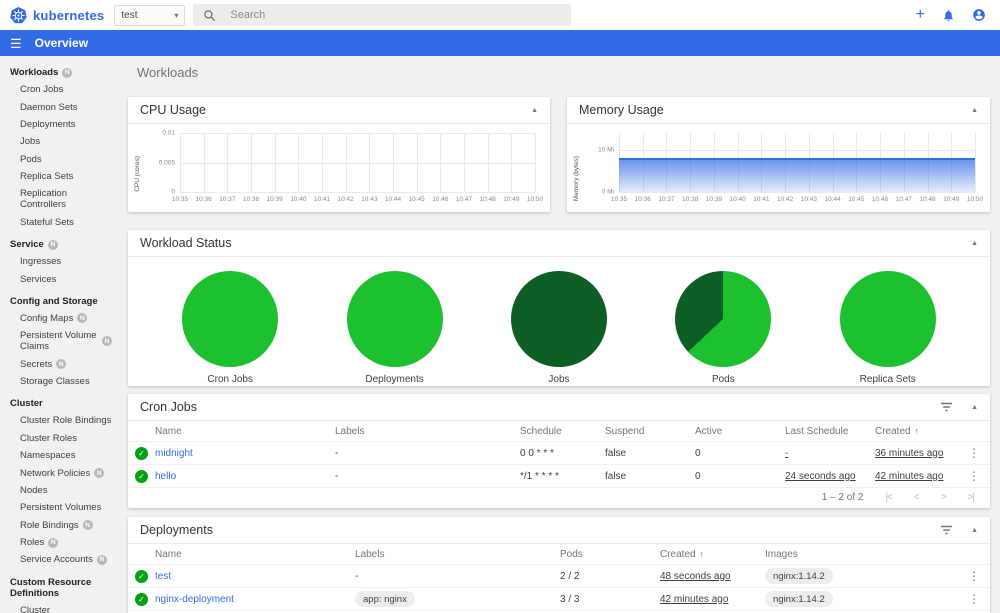  I want to click on pie-deployments: Deployments, so click(395, 328).